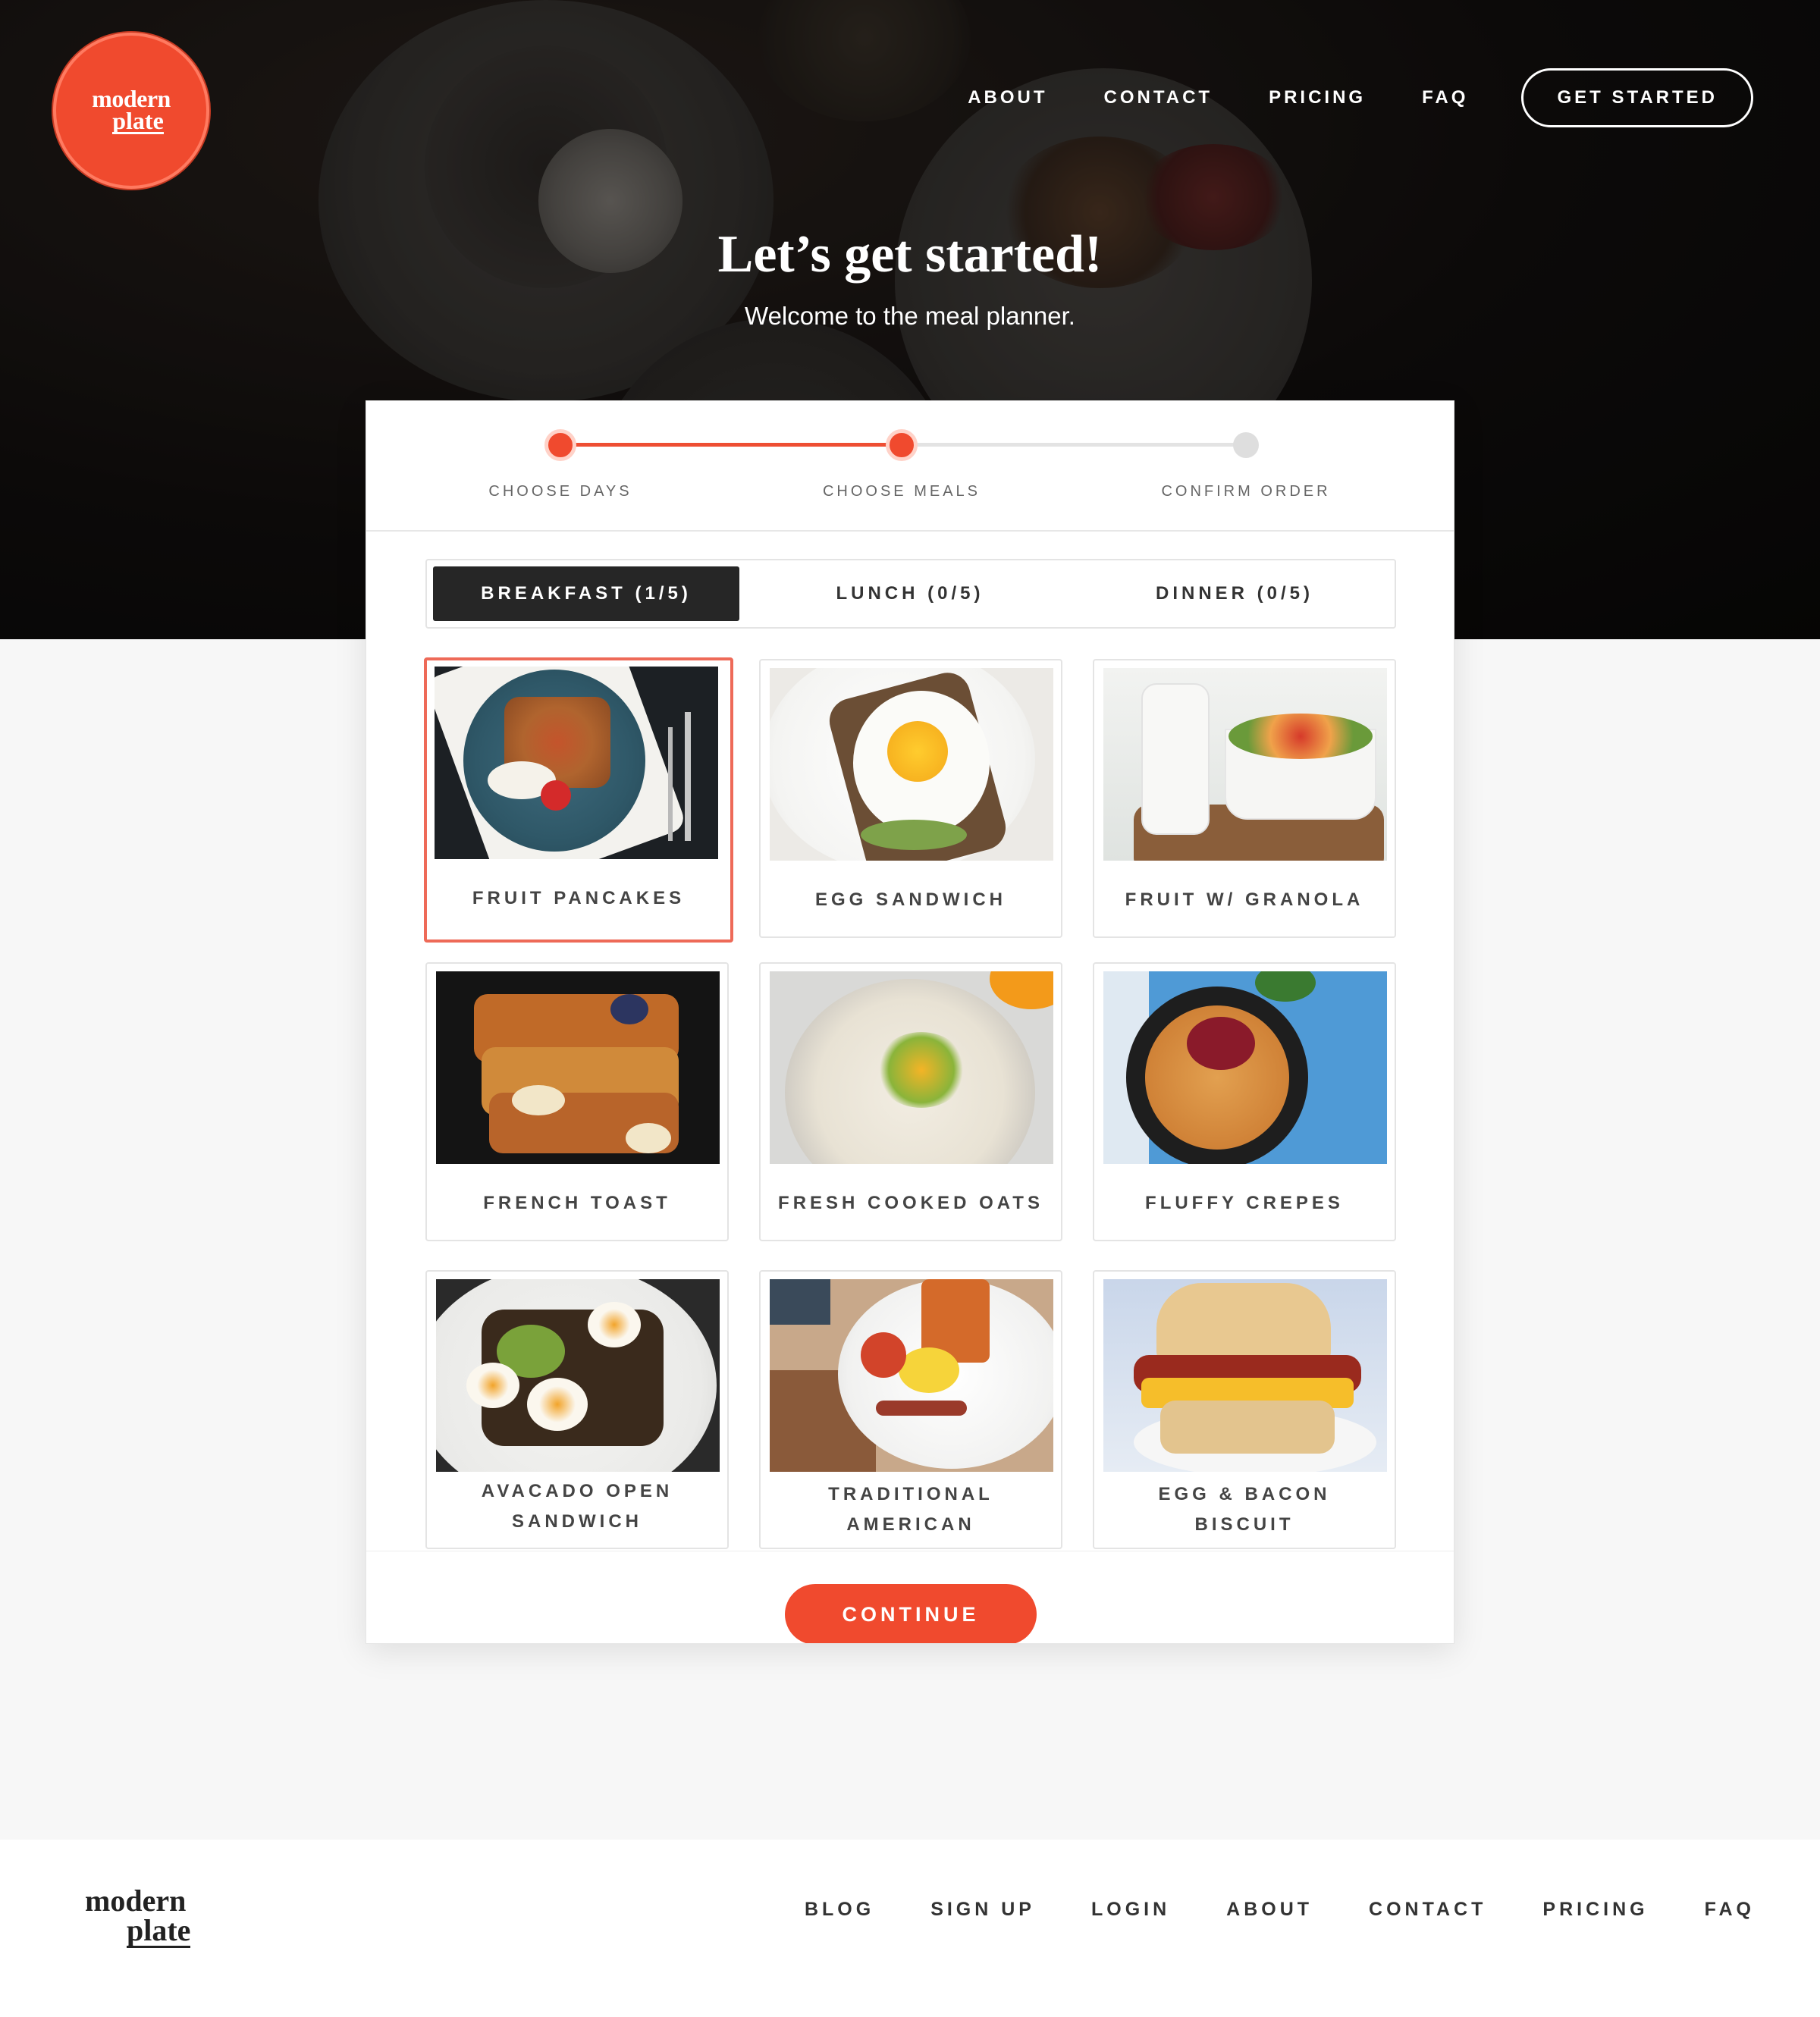 The image size is (1820, 2017). I want to click on meal-name-line1: EGG & BACON, so click(1244, 1494).